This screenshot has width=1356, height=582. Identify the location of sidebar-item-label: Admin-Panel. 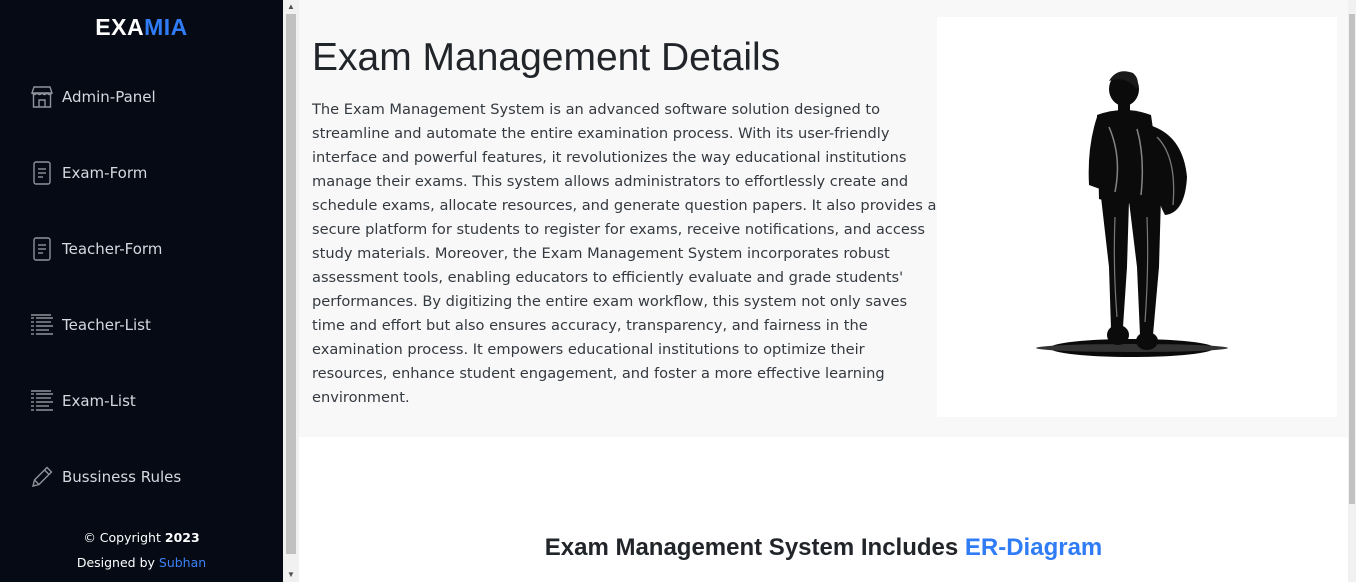
(109, 97).